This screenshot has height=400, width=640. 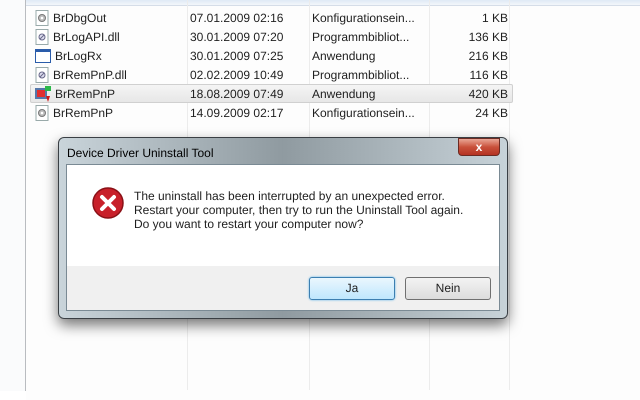 What do you see at coordinates (236, 18) in the screenshot?
I see `file-date: 07.01.2009 02:16` at bounding box center [236, 18].